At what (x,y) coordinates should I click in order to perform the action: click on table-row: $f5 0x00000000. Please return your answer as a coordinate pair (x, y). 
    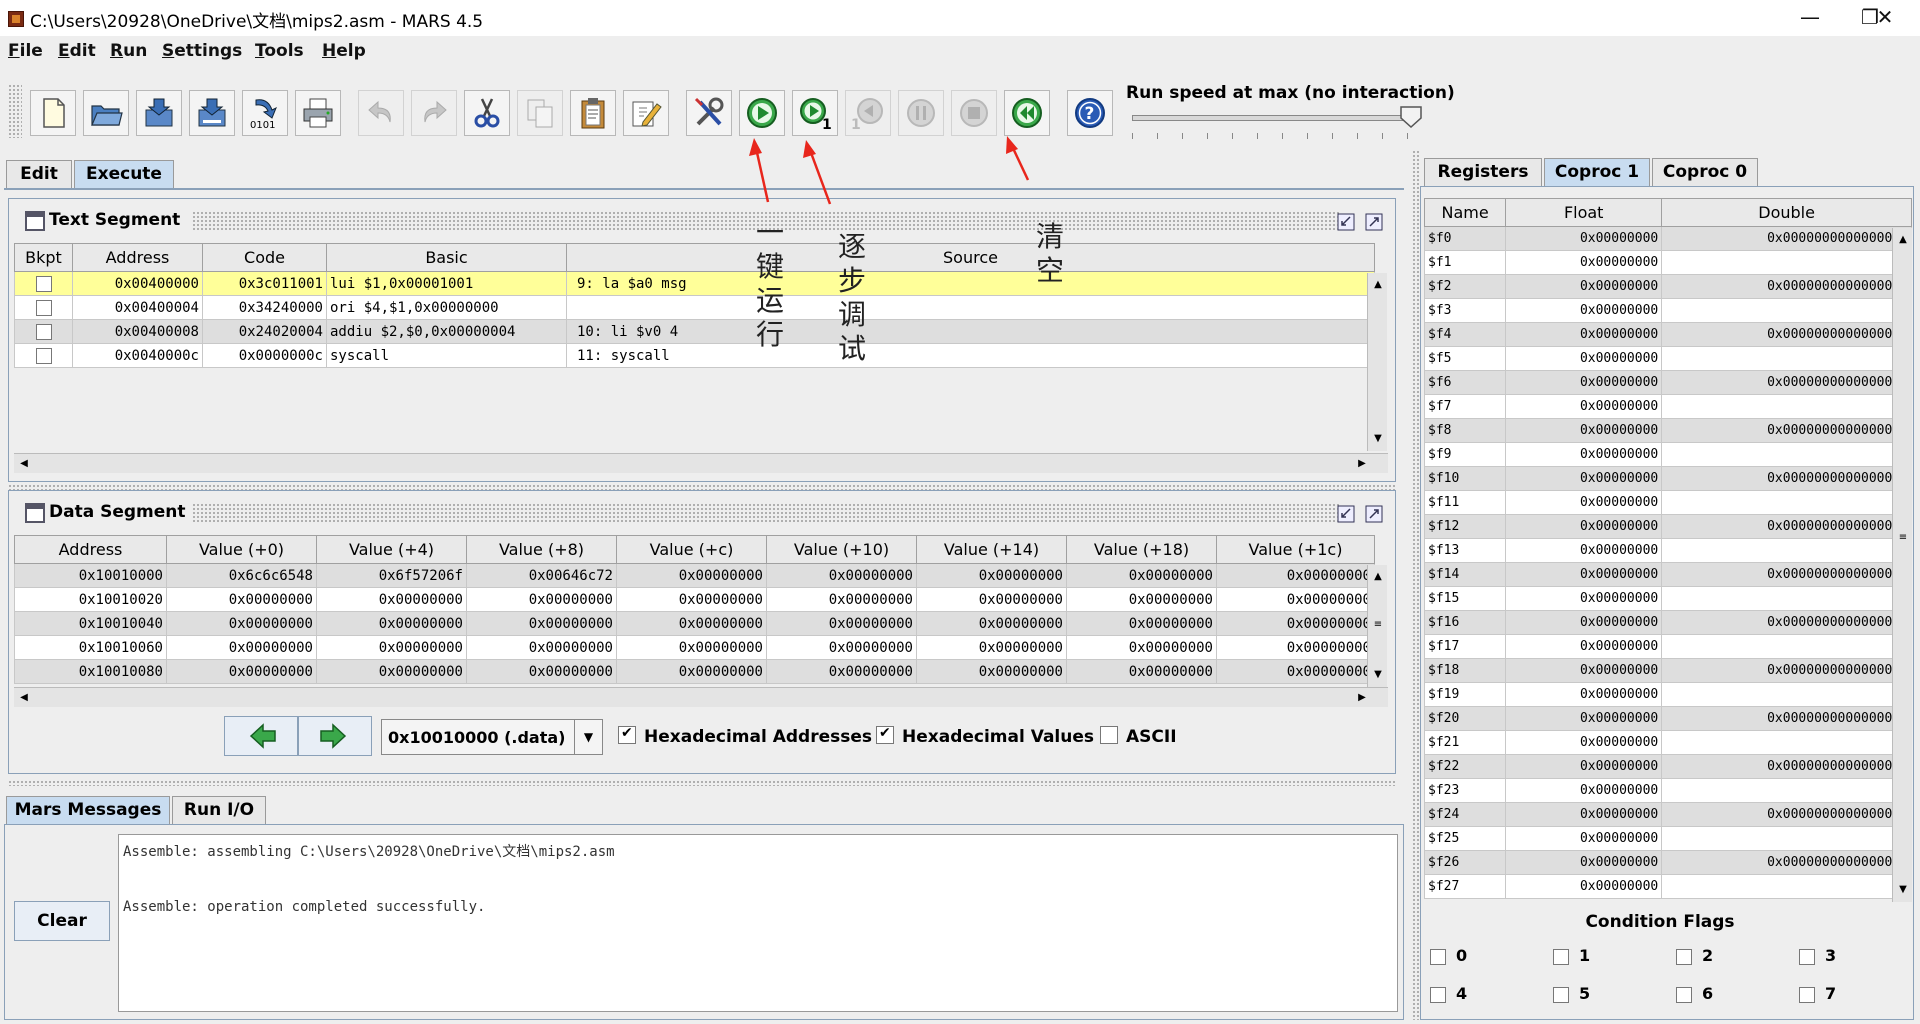
    Looking at the image, I should click on (1667, 358).